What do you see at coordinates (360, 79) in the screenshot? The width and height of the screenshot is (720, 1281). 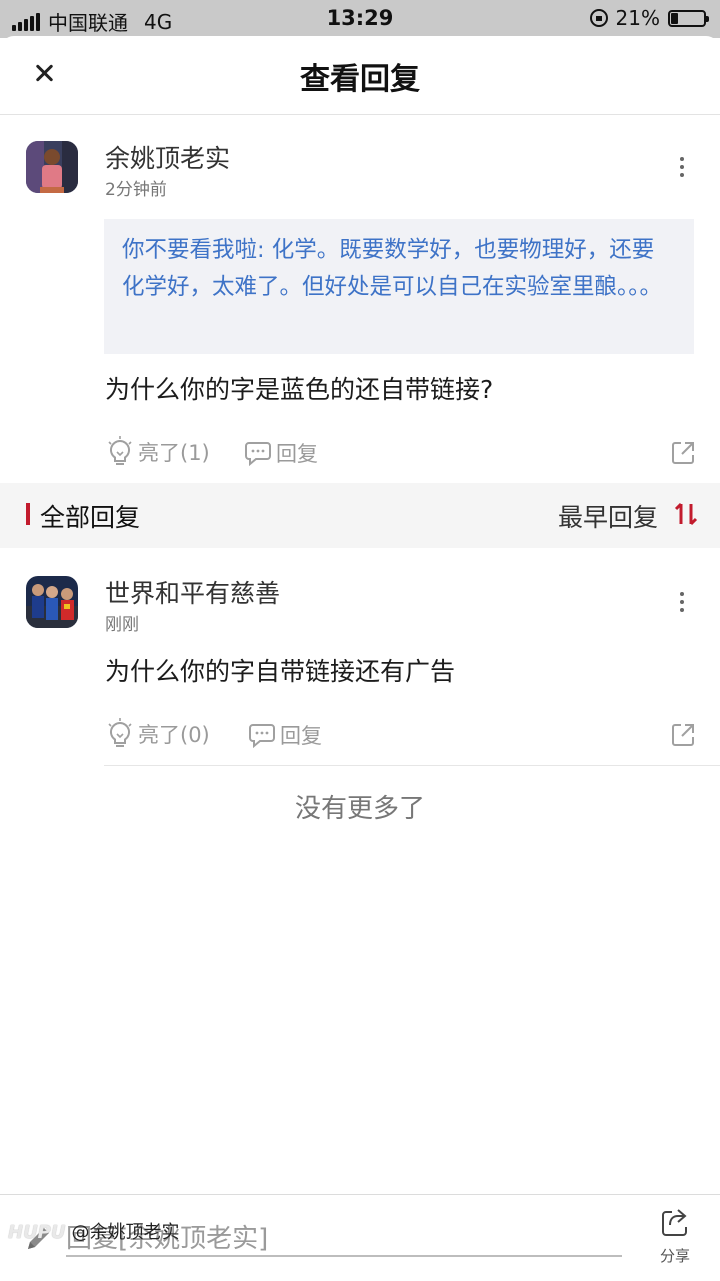 I see `page-title: 查看回复` at bounding box center [360, 79].